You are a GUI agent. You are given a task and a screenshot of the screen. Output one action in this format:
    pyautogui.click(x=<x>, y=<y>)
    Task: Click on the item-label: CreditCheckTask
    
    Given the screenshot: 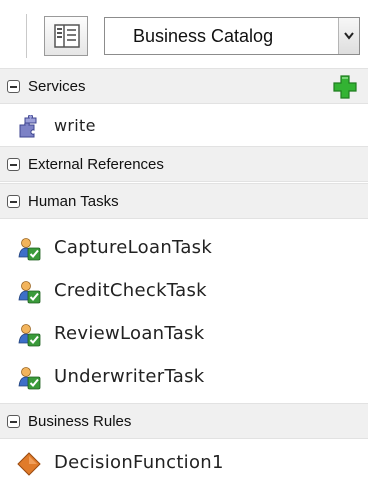 What is the action you would take?
    pyautogui.click(x=130, y=290)
    